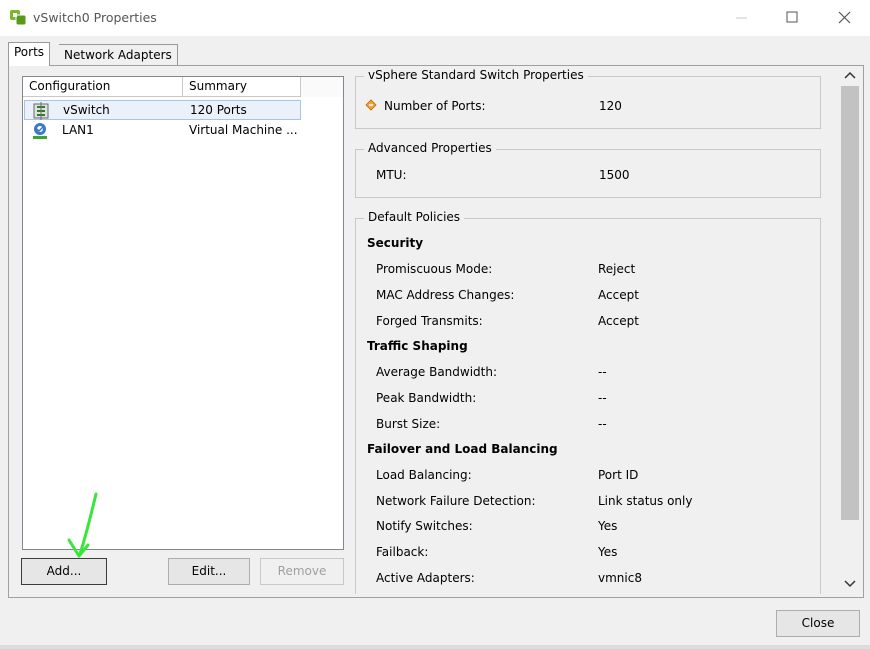 The height and width of the screenshot is (649, 870). I want to click on ports-diamond-icon, so click(371, 105).